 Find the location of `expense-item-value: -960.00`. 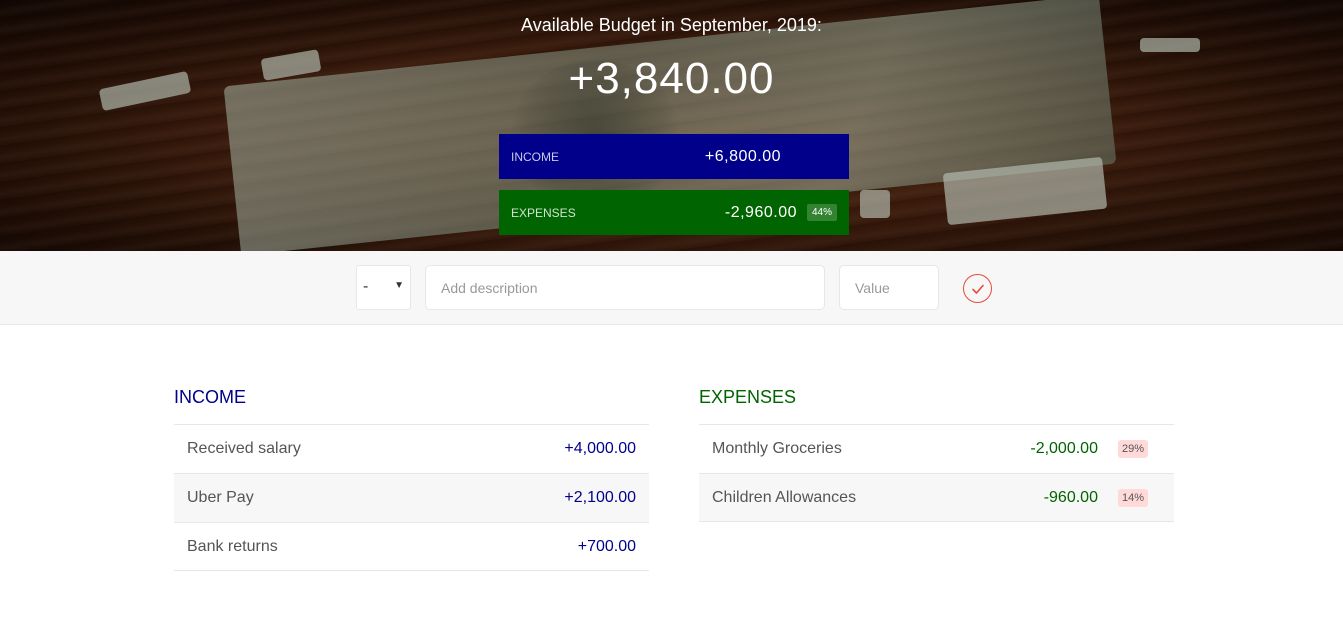

expense-item-value: -960.00 is located at coordinates (1070, 497).